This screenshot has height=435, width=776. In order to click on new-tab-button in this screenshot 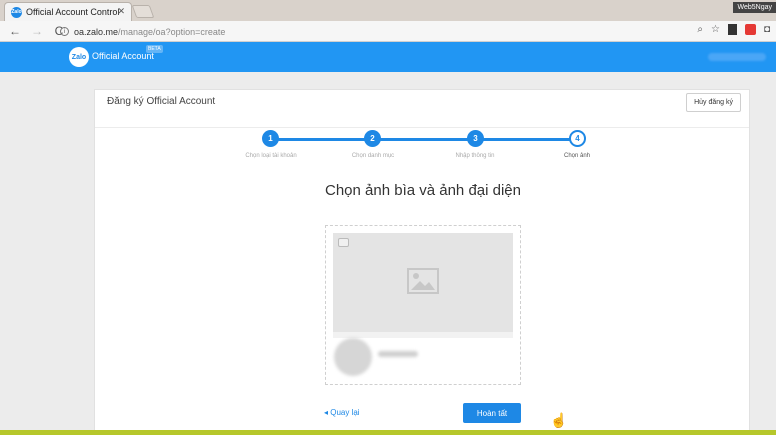, I will do `click(143, 11)`.